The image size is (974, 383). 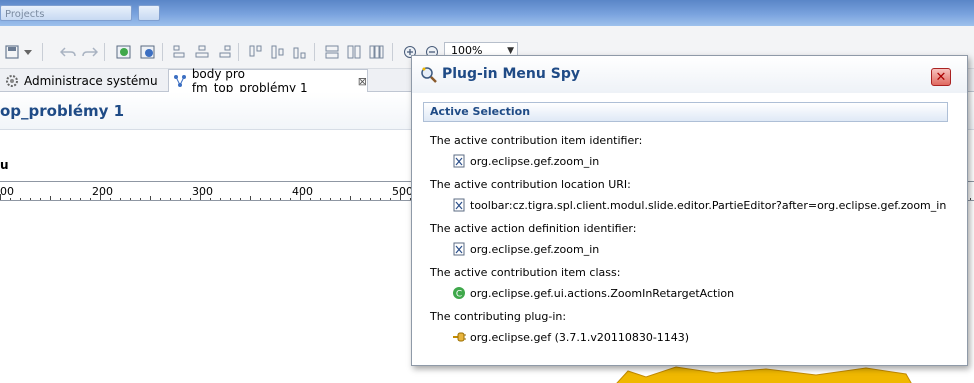 I want to click on window-tab: Projects, so click(x=66, y=13).